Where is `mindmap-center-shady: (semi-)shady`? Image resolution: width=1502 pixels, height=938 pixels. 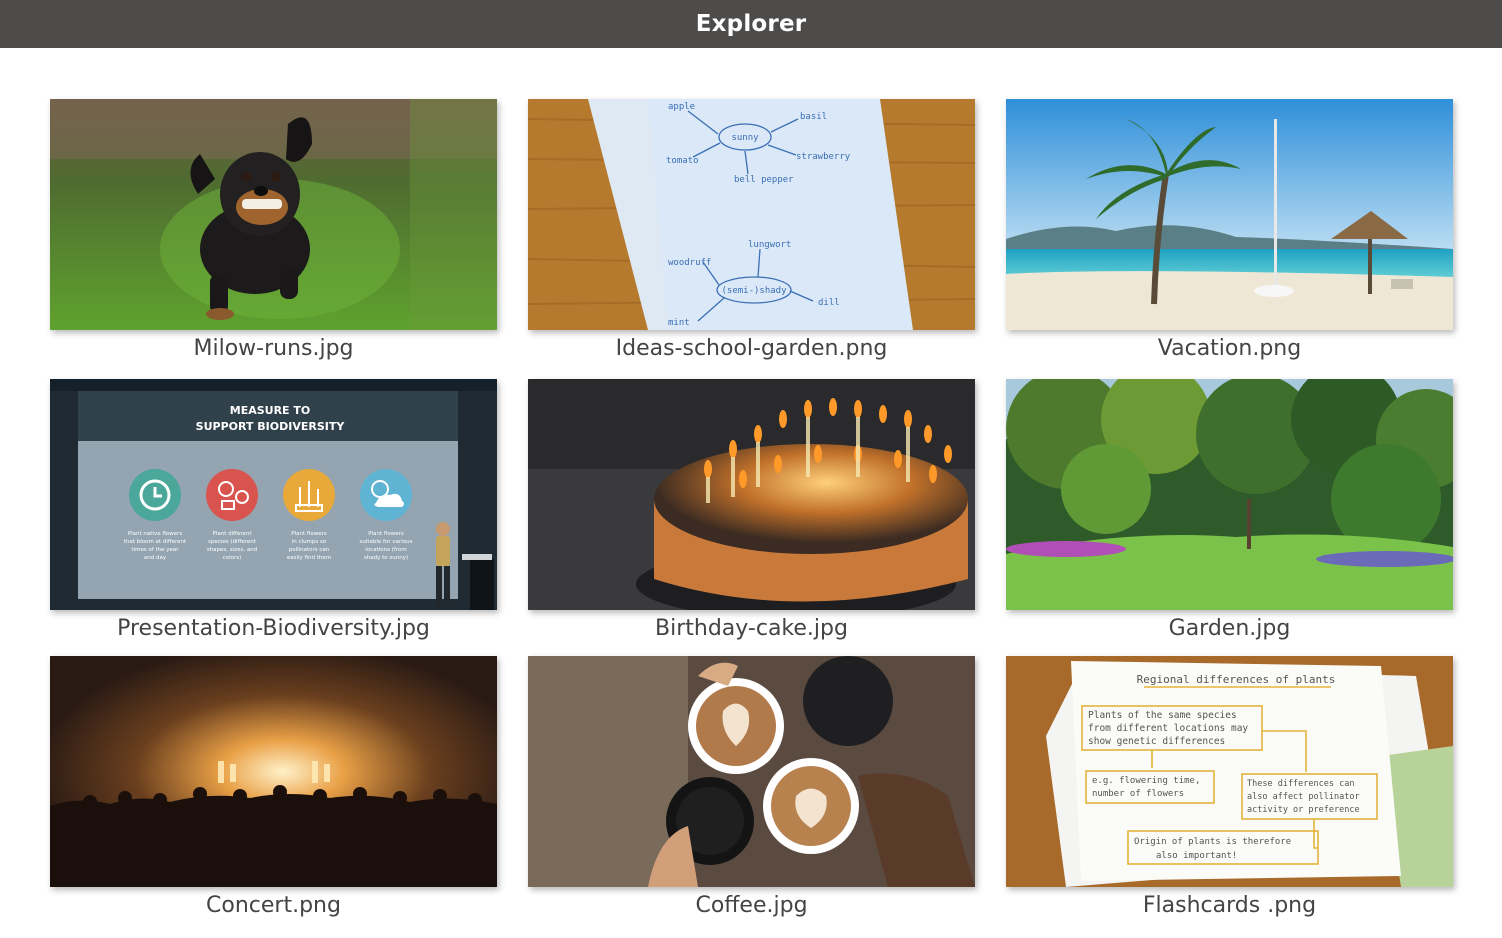
mindmap-center-shady: (semi-)shady is located at coordinates (754, 291).